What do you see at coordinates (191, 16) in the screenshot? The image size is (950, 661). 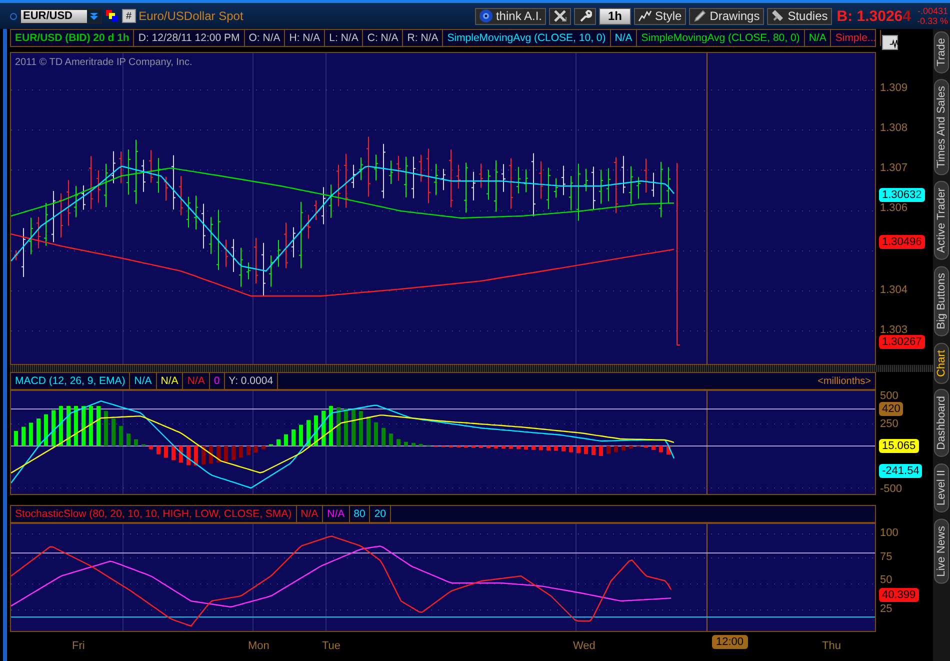 I see `symbol-description: Euro/USDollar Spot` at bounding box center [191, 16].